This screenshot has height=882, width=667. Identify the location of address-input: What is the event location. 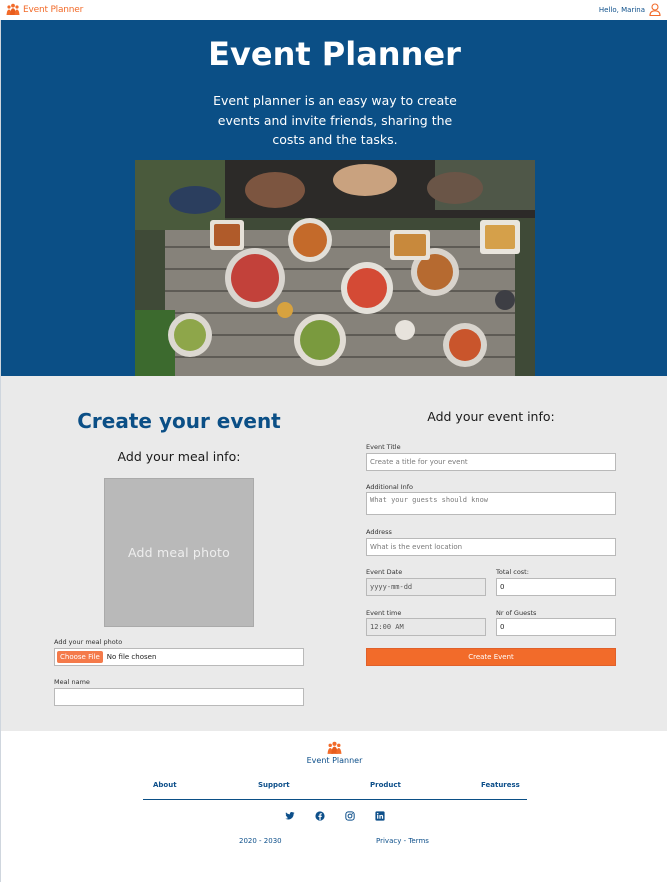
(491, 547).